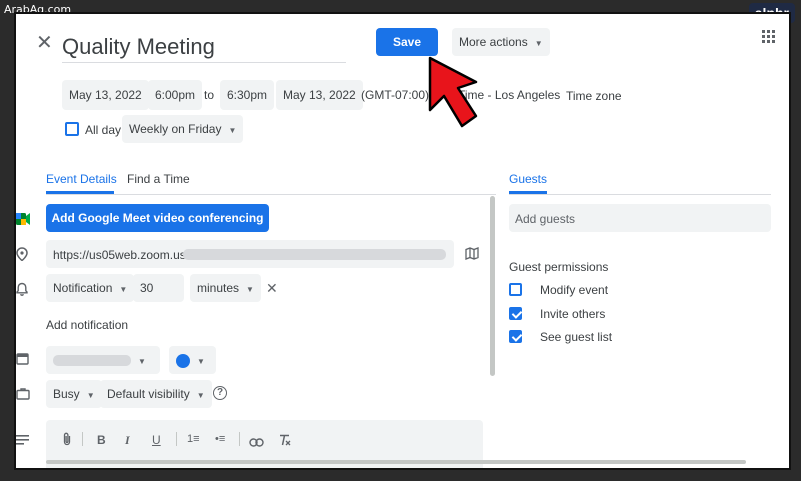 This screenshot has width=801, height=481. Describe the element at coordinates (22, 441) in the screenshot. I see `description-icon` at that location.